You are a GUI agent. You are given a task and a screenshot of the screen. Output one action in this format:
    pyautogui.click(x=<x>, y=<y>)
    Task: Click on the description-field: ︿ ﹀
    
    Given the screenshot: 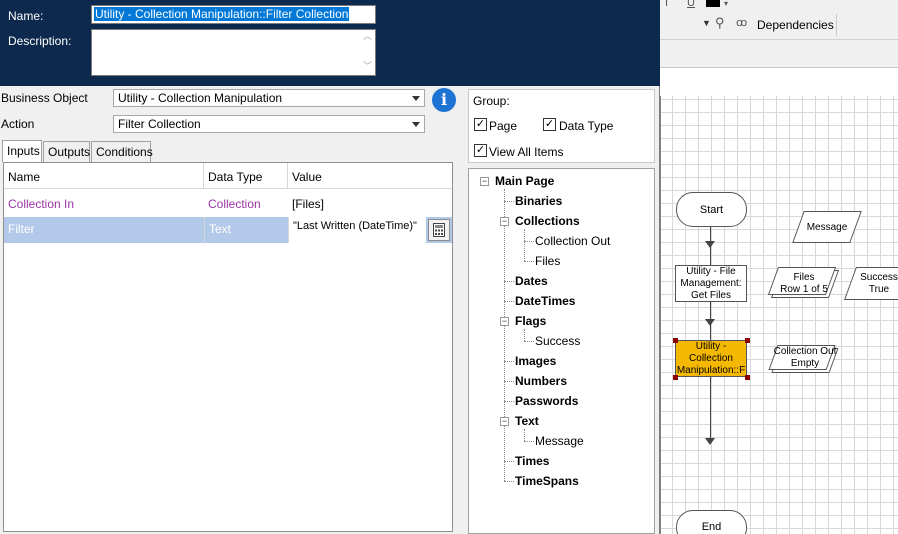 What is the action you would take?
    pyautogui.click(x=233, y=52)
    